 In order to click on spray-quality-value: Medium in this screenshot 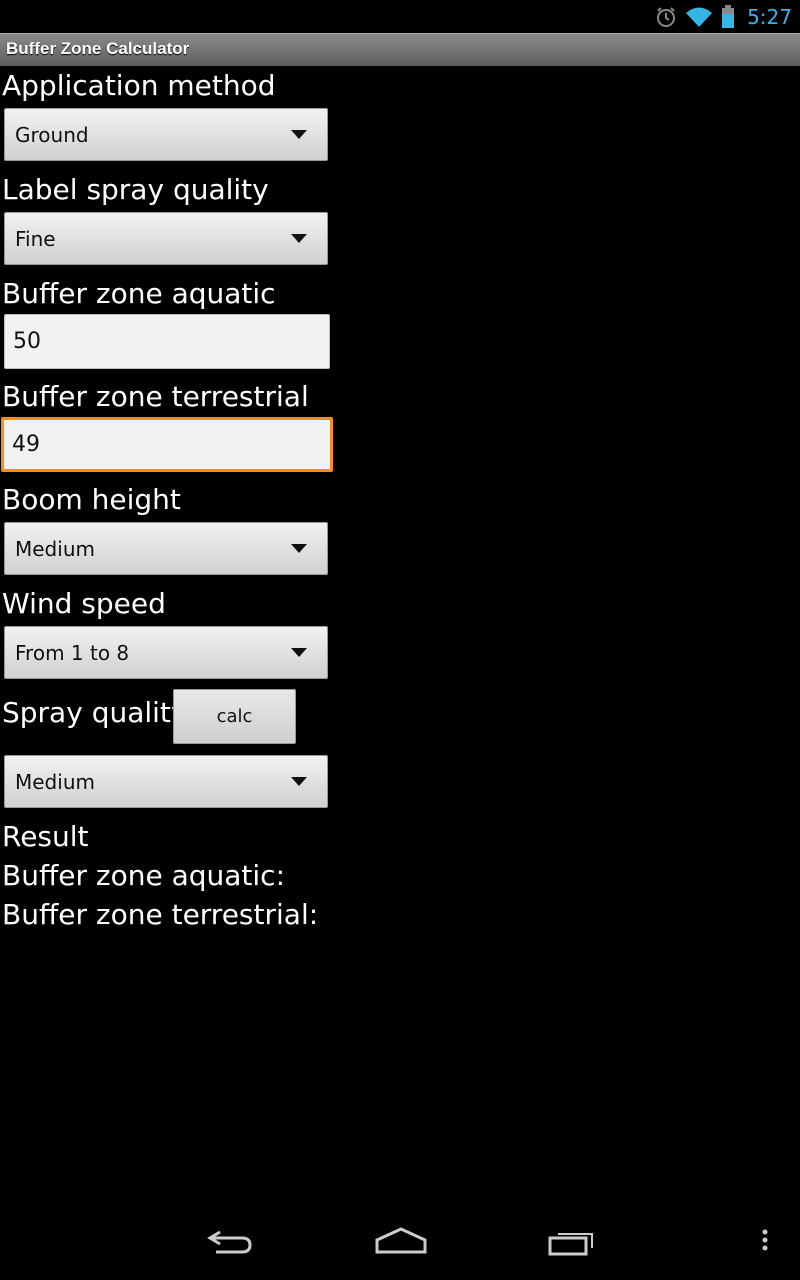, I will do `click(55, 782)`.